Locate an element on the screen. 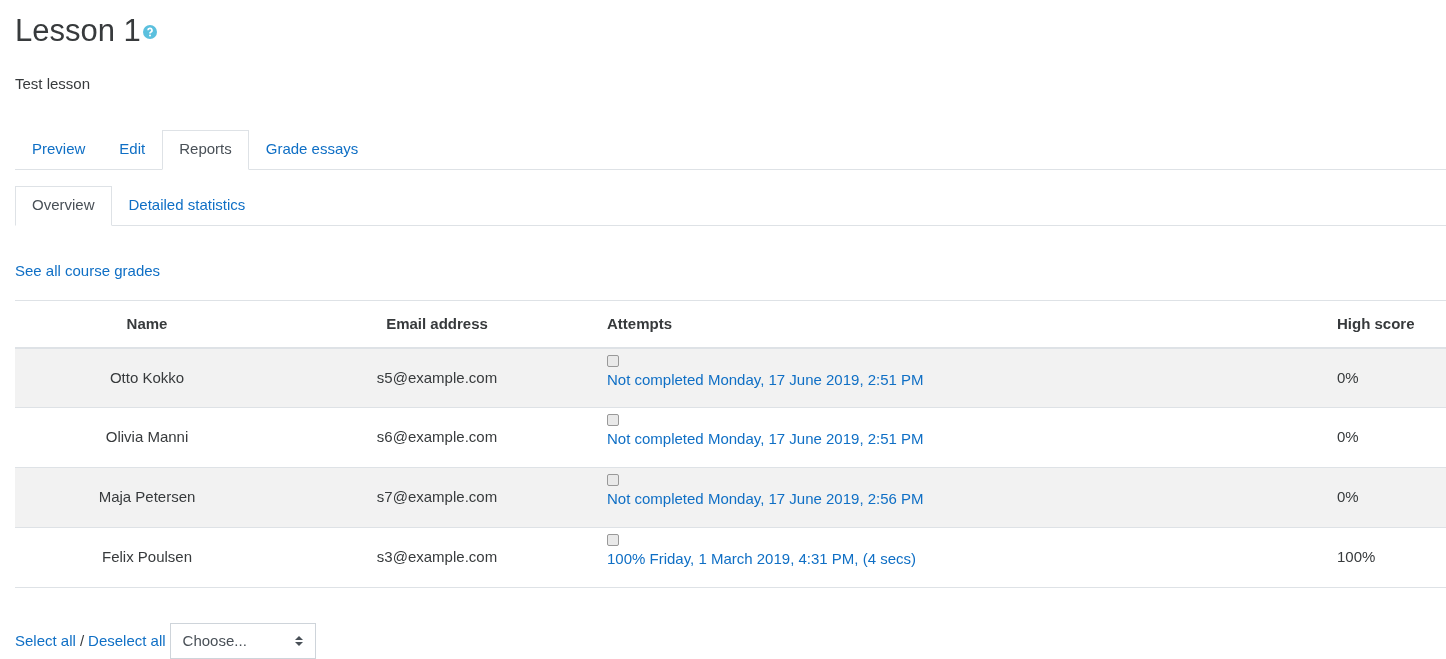  table-cell: s5@example.com is located at coordinates (437, 377).